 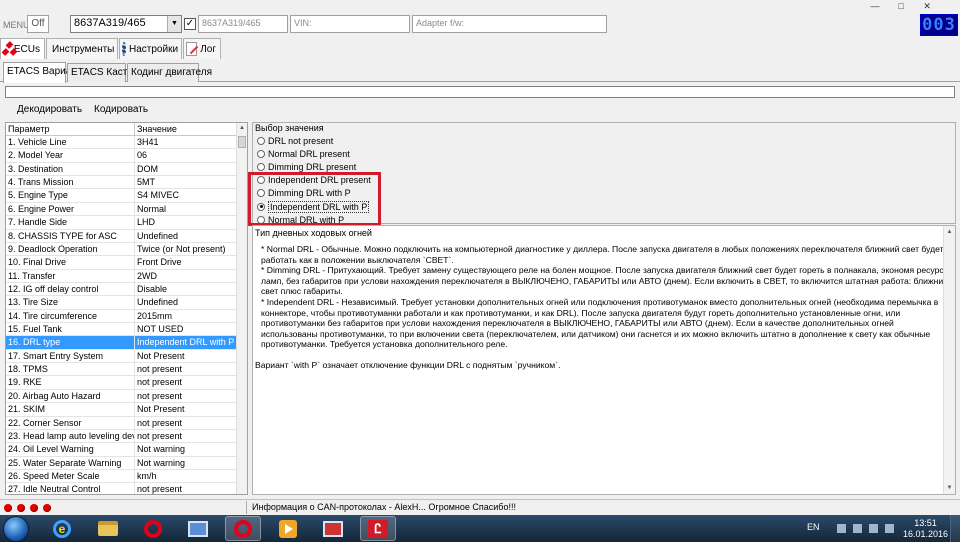 I want to click on volume-icon, so click(x=873, y=528).